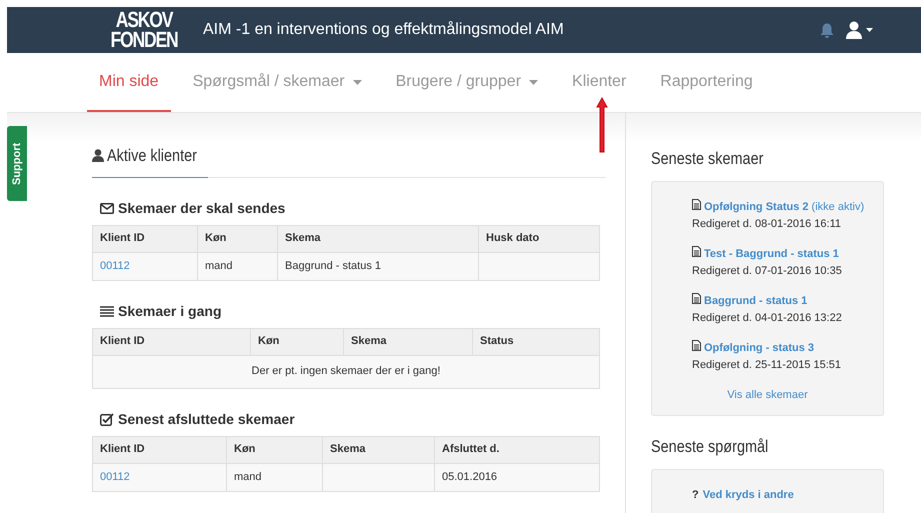 The image size is (921, 513). What do you see at coordinates (784, 207) in the screenshot?
I see `form-link: Opfølgning Status 2 (ikke aktiv)` at bounding box center [784, 207].